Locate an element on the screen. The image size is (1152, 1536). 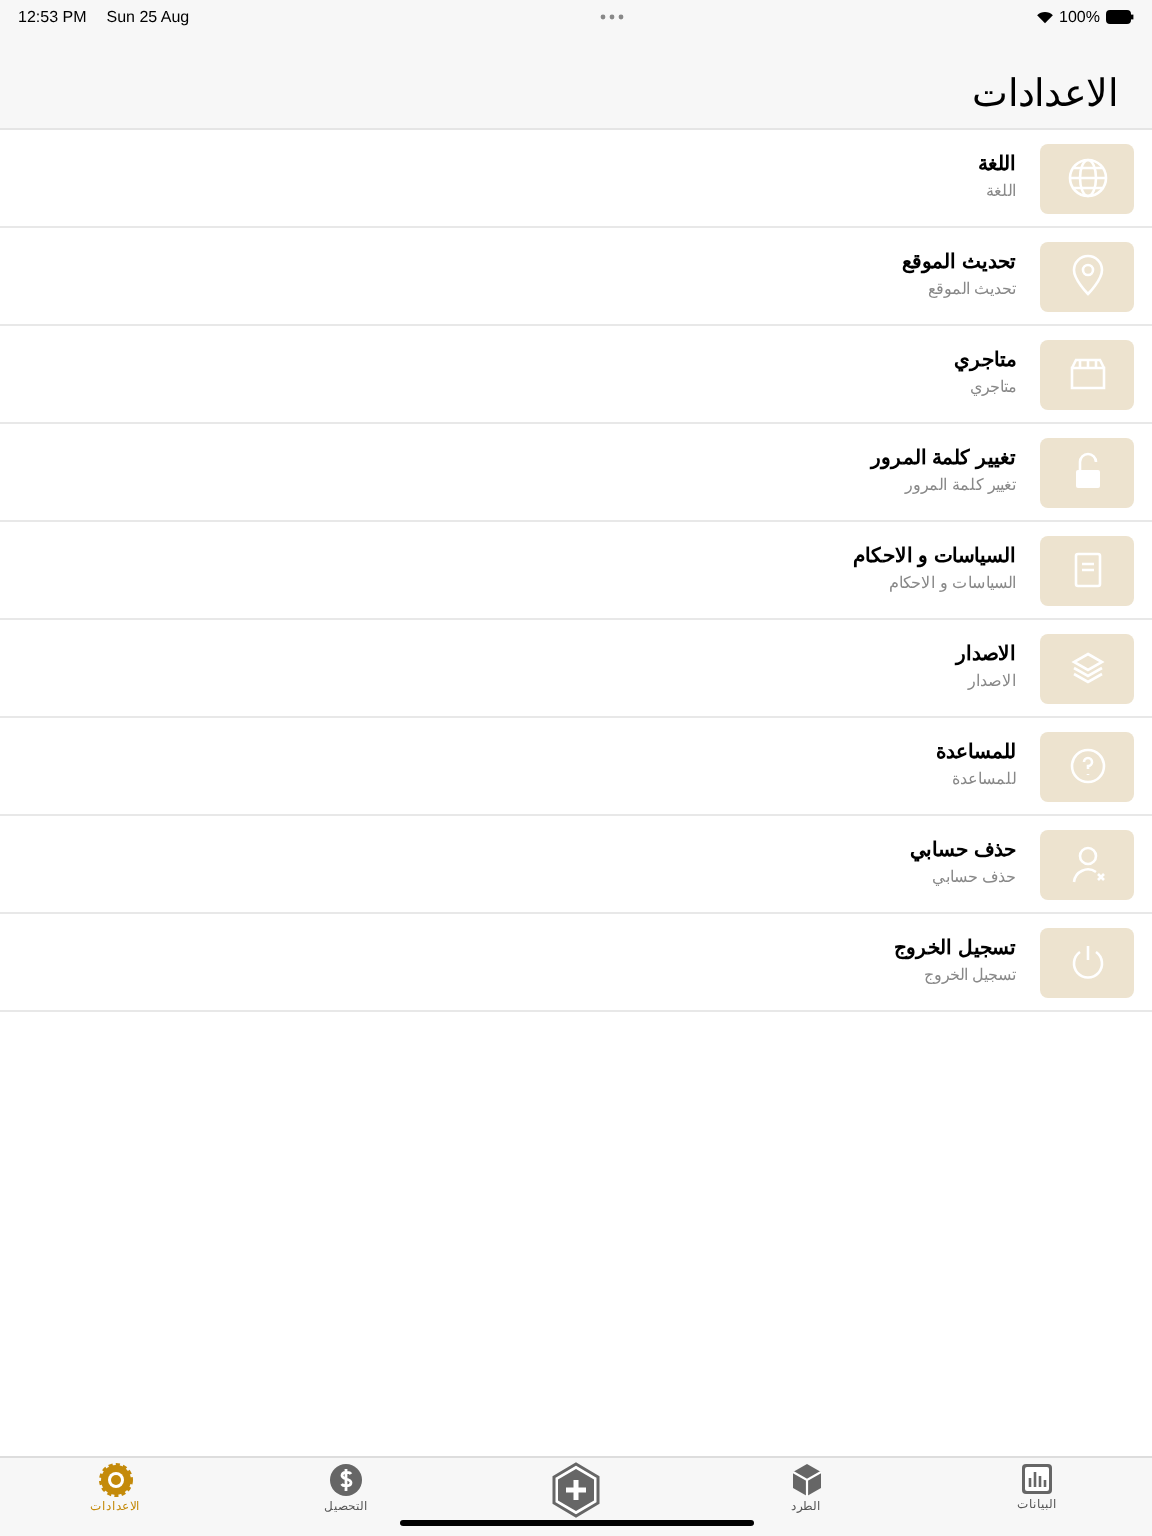
setting-subtitle: تسجيل الخروج is located at coordinates (969, 976).